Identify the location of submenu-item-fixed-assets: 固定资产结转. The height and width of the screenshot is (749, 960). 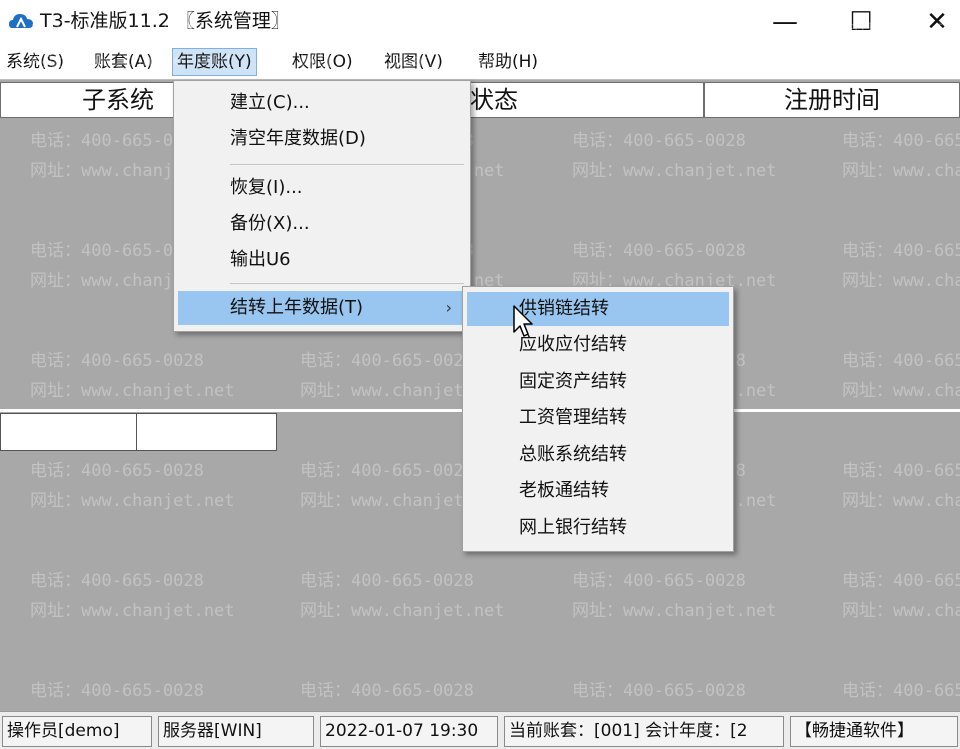
(598, 382).